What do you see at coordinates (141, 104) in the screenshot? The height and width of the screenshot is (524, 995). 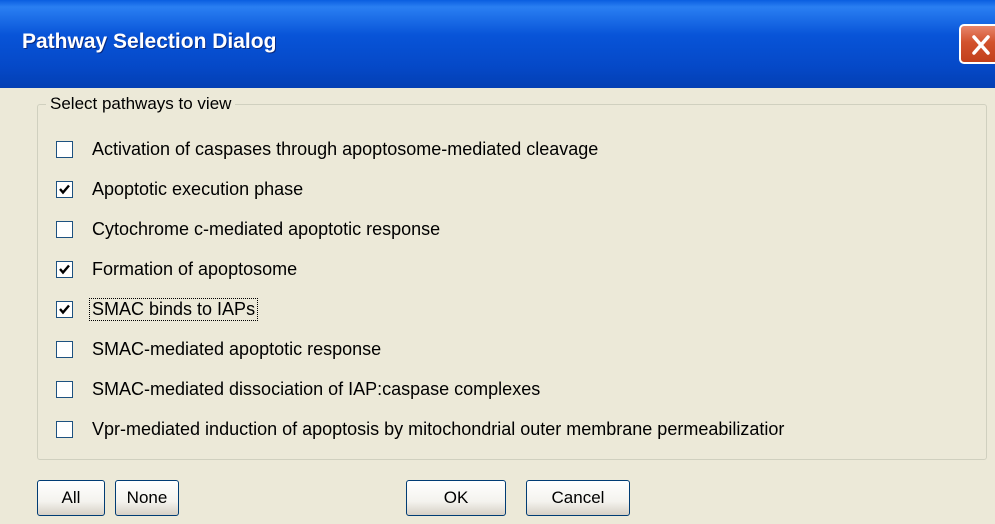 I see `groupbox-legend: Select pathways to view` at bounding box center [141, 104].